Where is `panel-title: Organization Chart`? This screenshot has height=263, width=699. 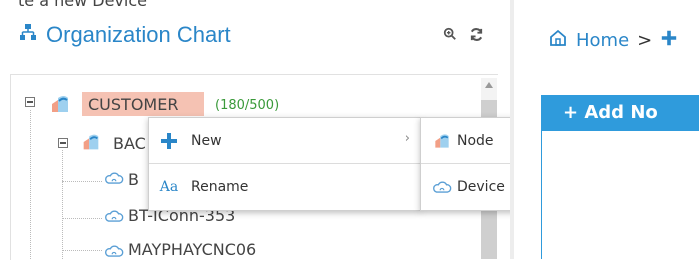
panel-title: Organization Chart is located at coordinates (124, 35).